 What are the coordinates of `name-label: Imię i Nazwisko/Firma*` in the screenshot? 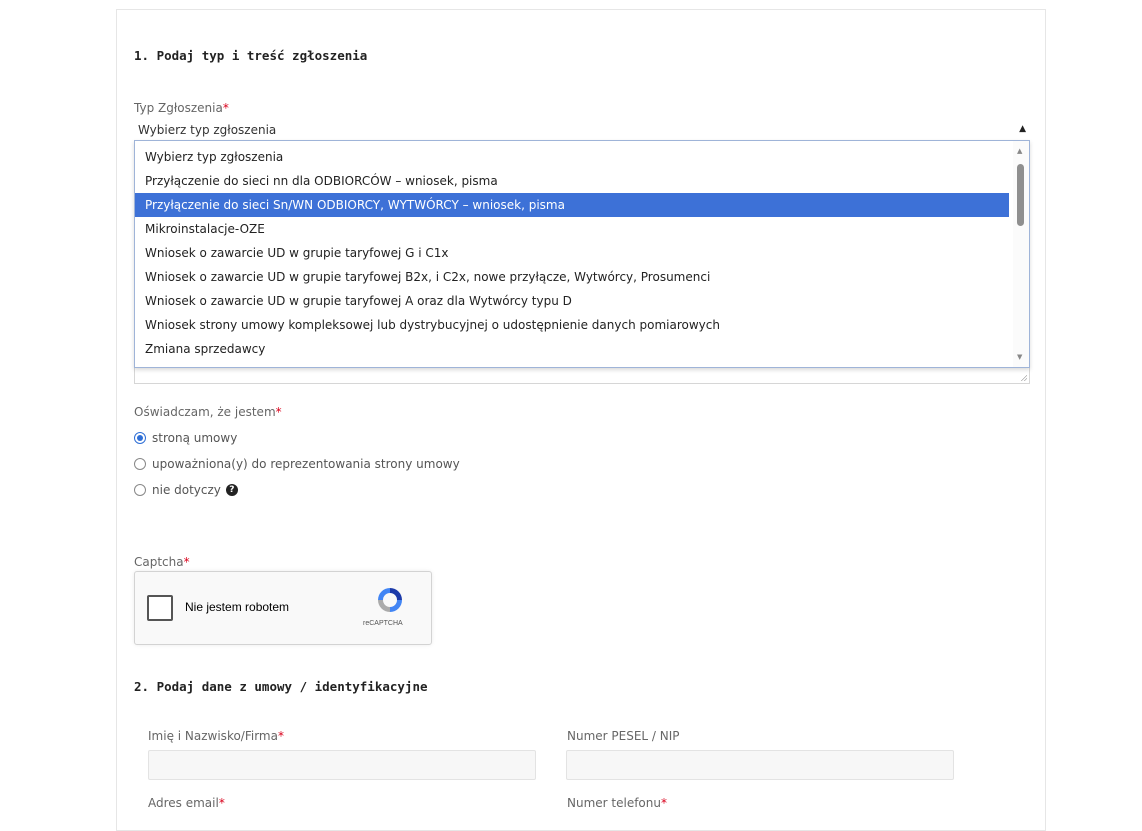 It's located at (216, 736).